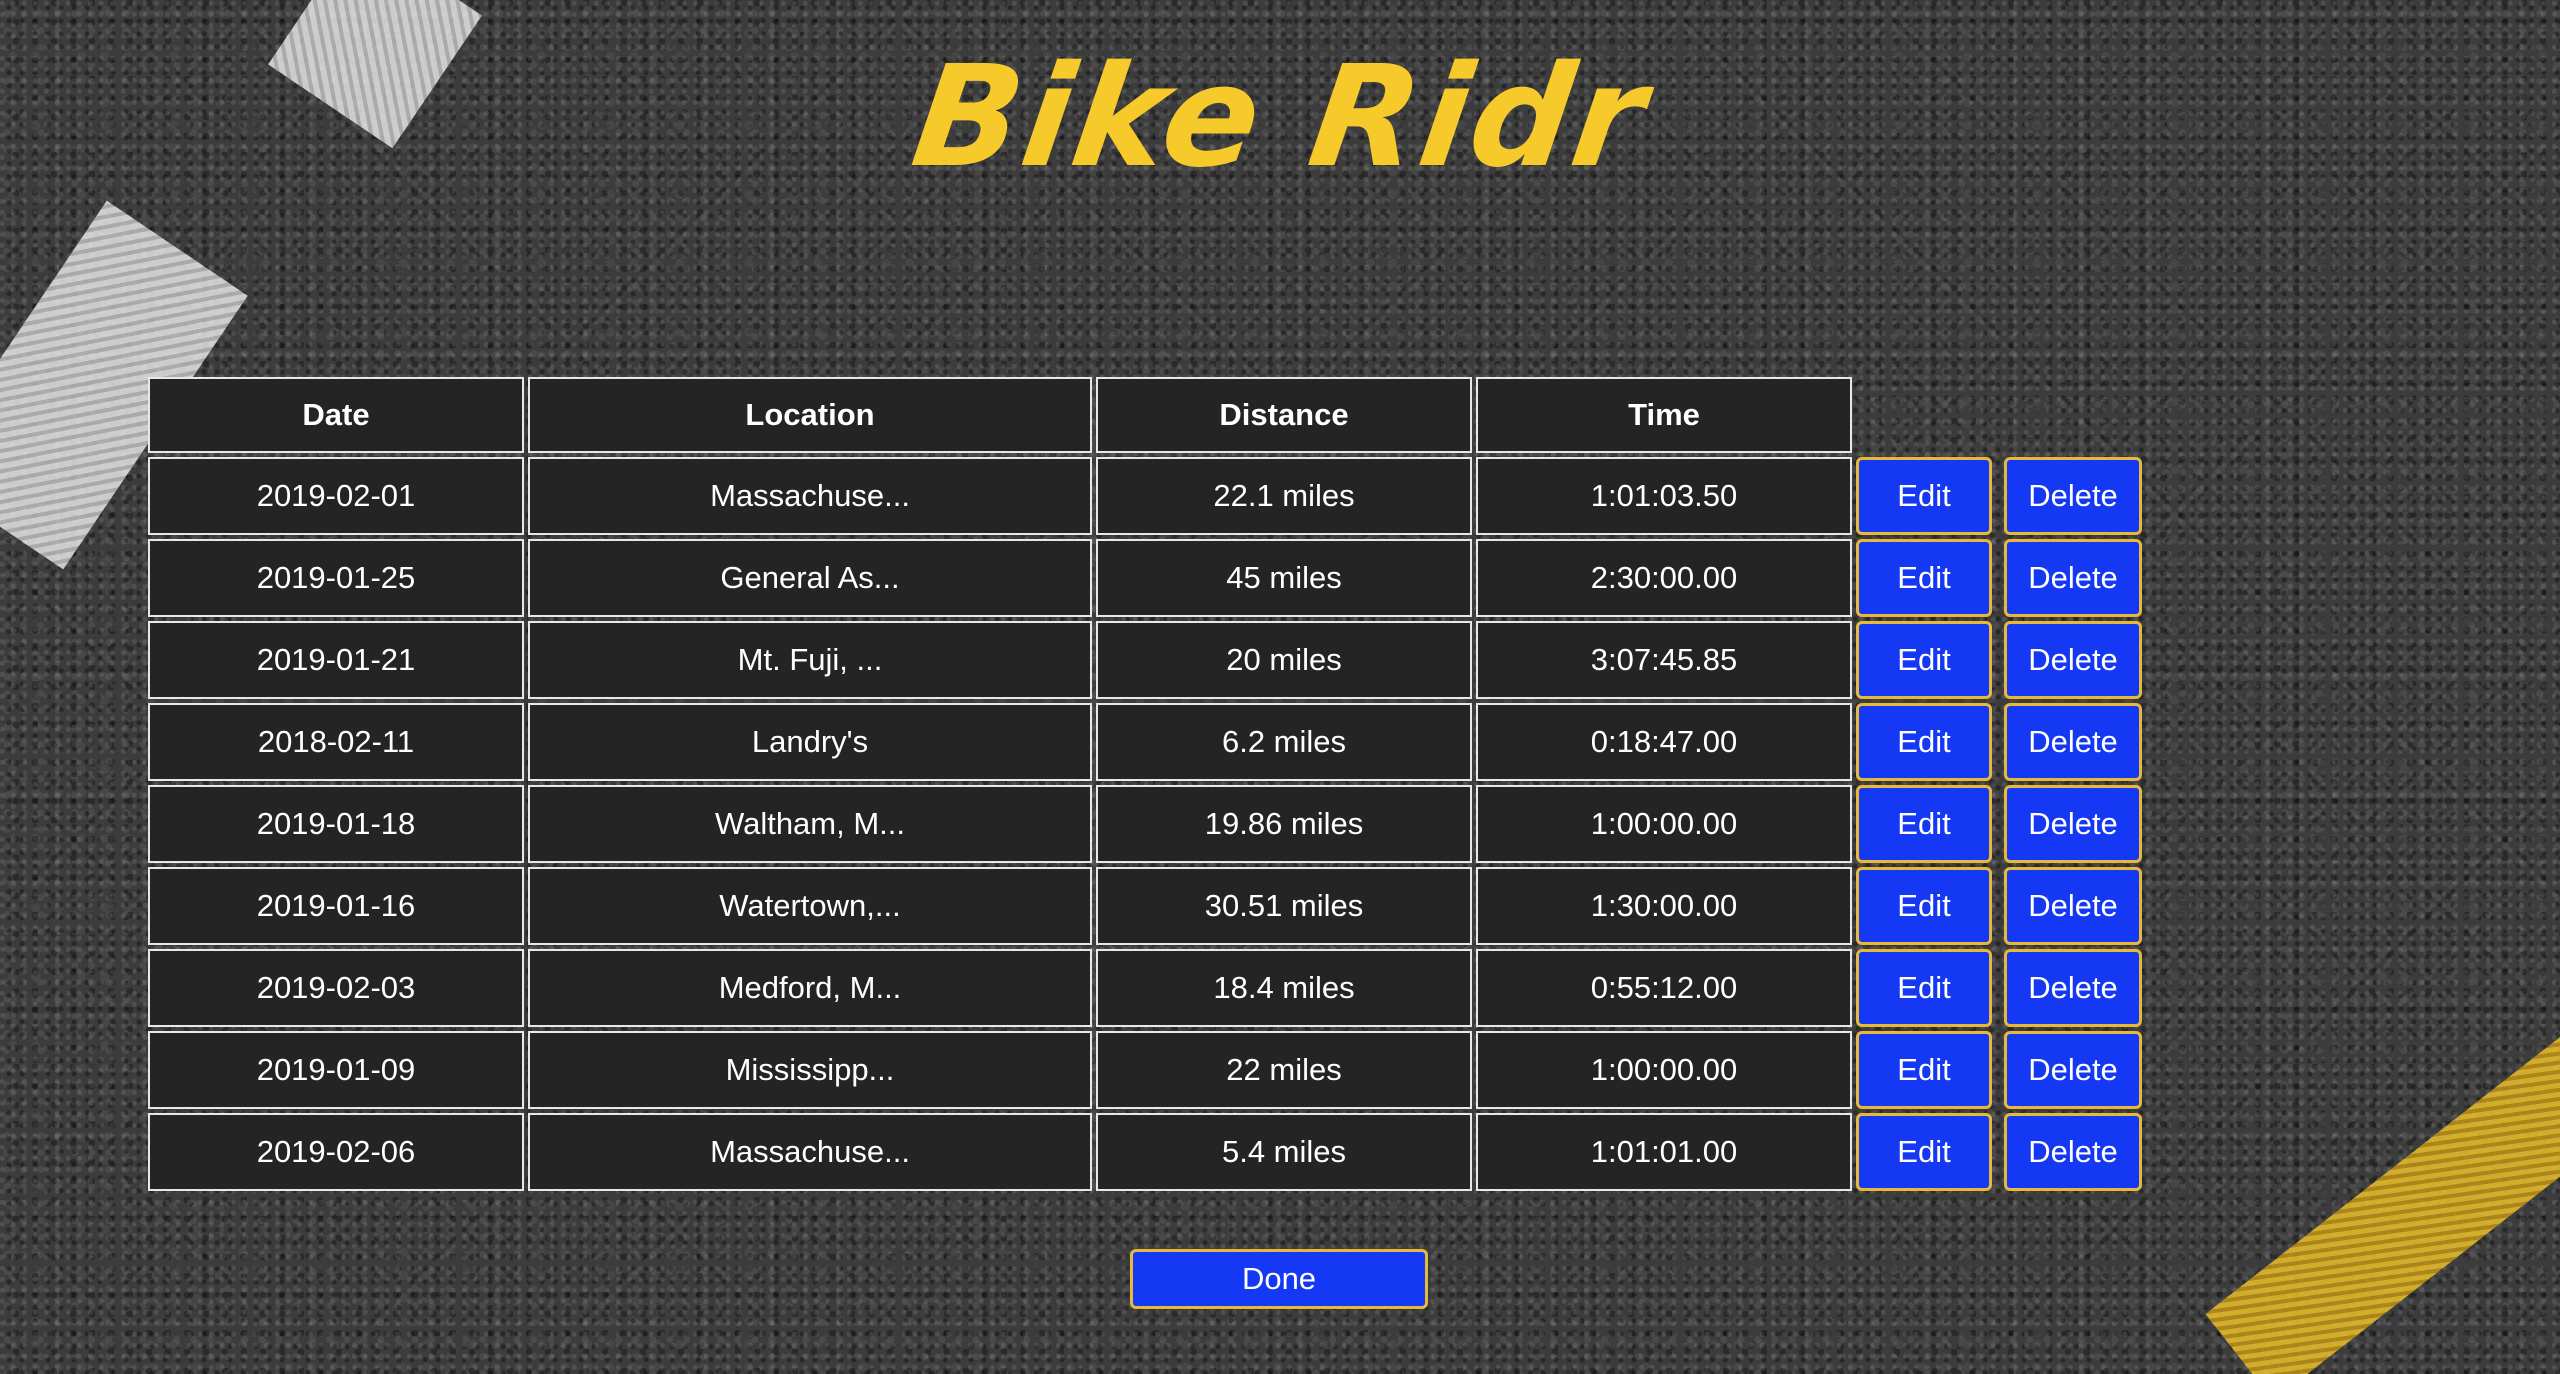 This screenshot has width=2560, height=1374. What do you see at coordinates (1284, 496) in the screenshot?
I see `cell-distance: 22.1 miles` at bounding box center [1284, 496].